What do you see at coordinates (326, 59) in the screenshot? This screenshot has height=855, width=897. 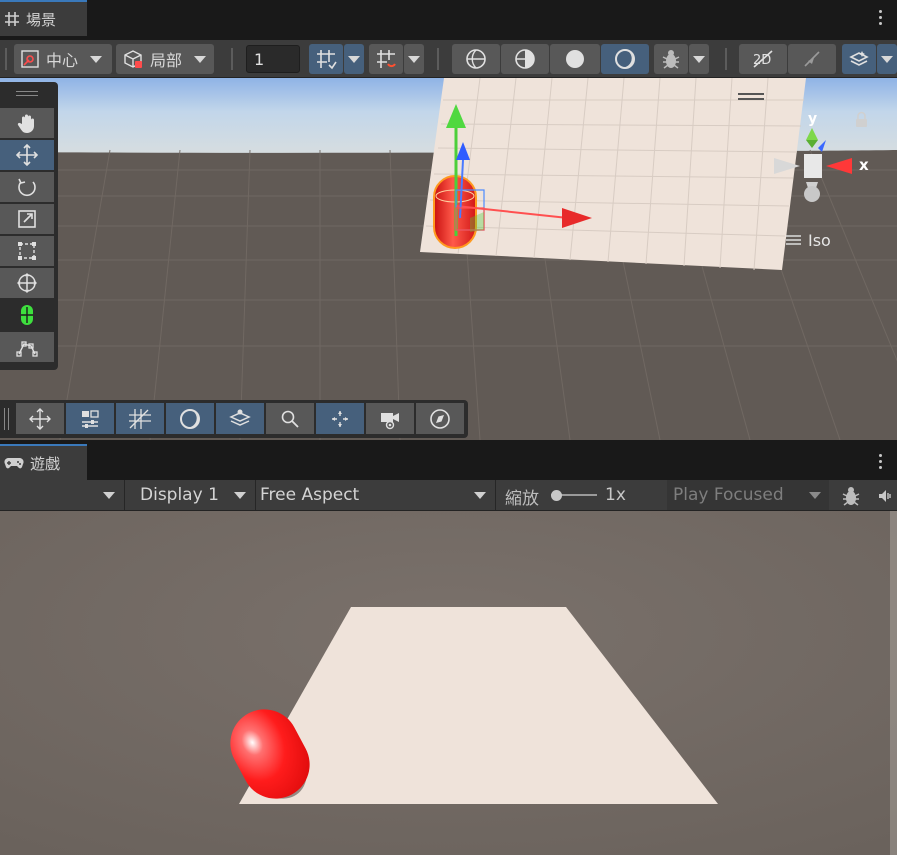 I see `grid-snap-button` at bounding box center [326, 59].